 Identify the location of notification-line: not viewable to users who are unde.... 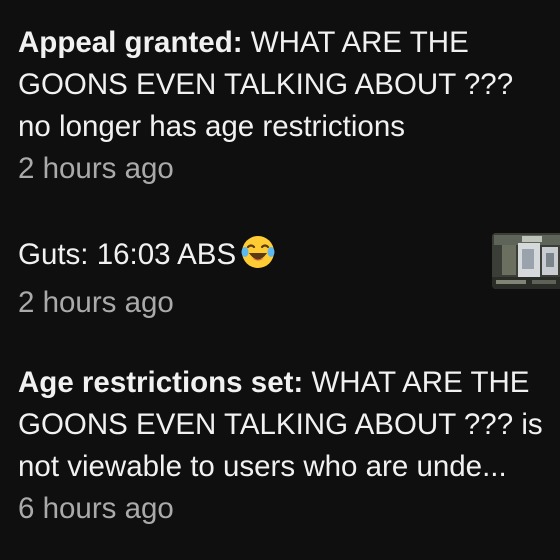
(262, 466).